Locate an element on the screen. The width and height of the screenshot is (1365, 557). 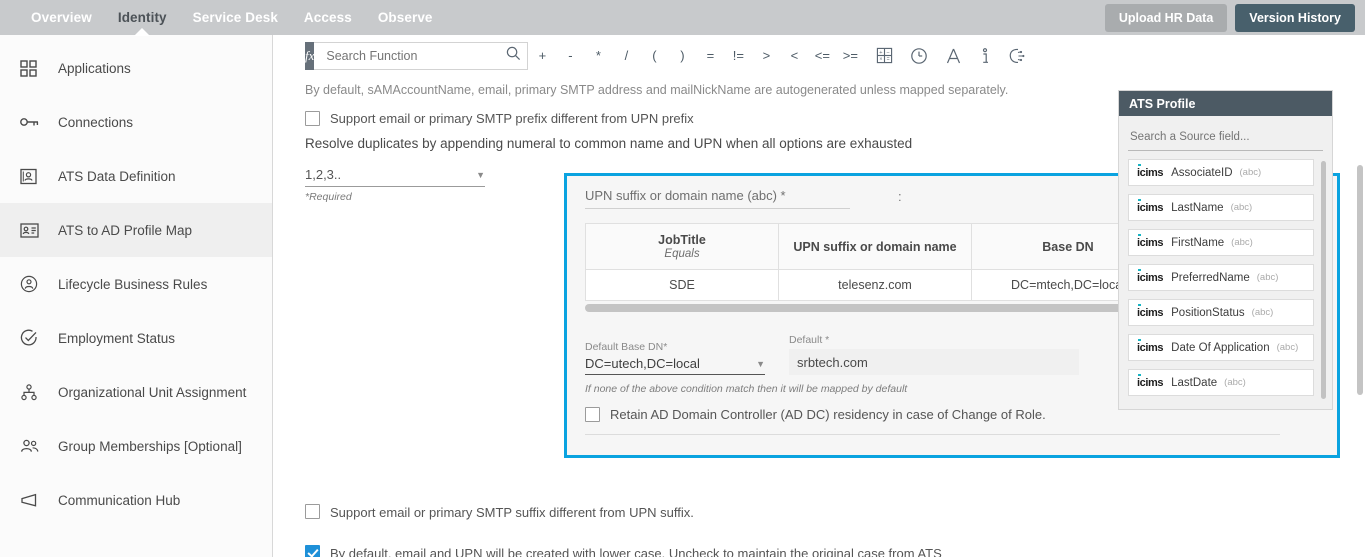
sidebar-item-organizational-unit-assignment: Organizational Unit Assignment is located at coordinates (136, 392).